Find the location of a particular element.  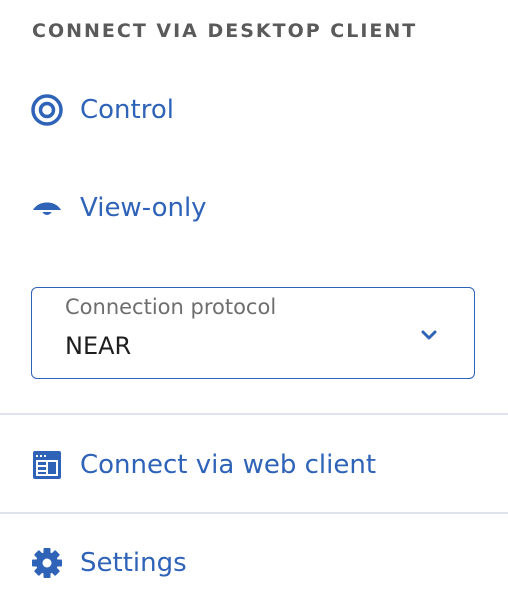

browser-window-icon is located at coordinates (47, 465).